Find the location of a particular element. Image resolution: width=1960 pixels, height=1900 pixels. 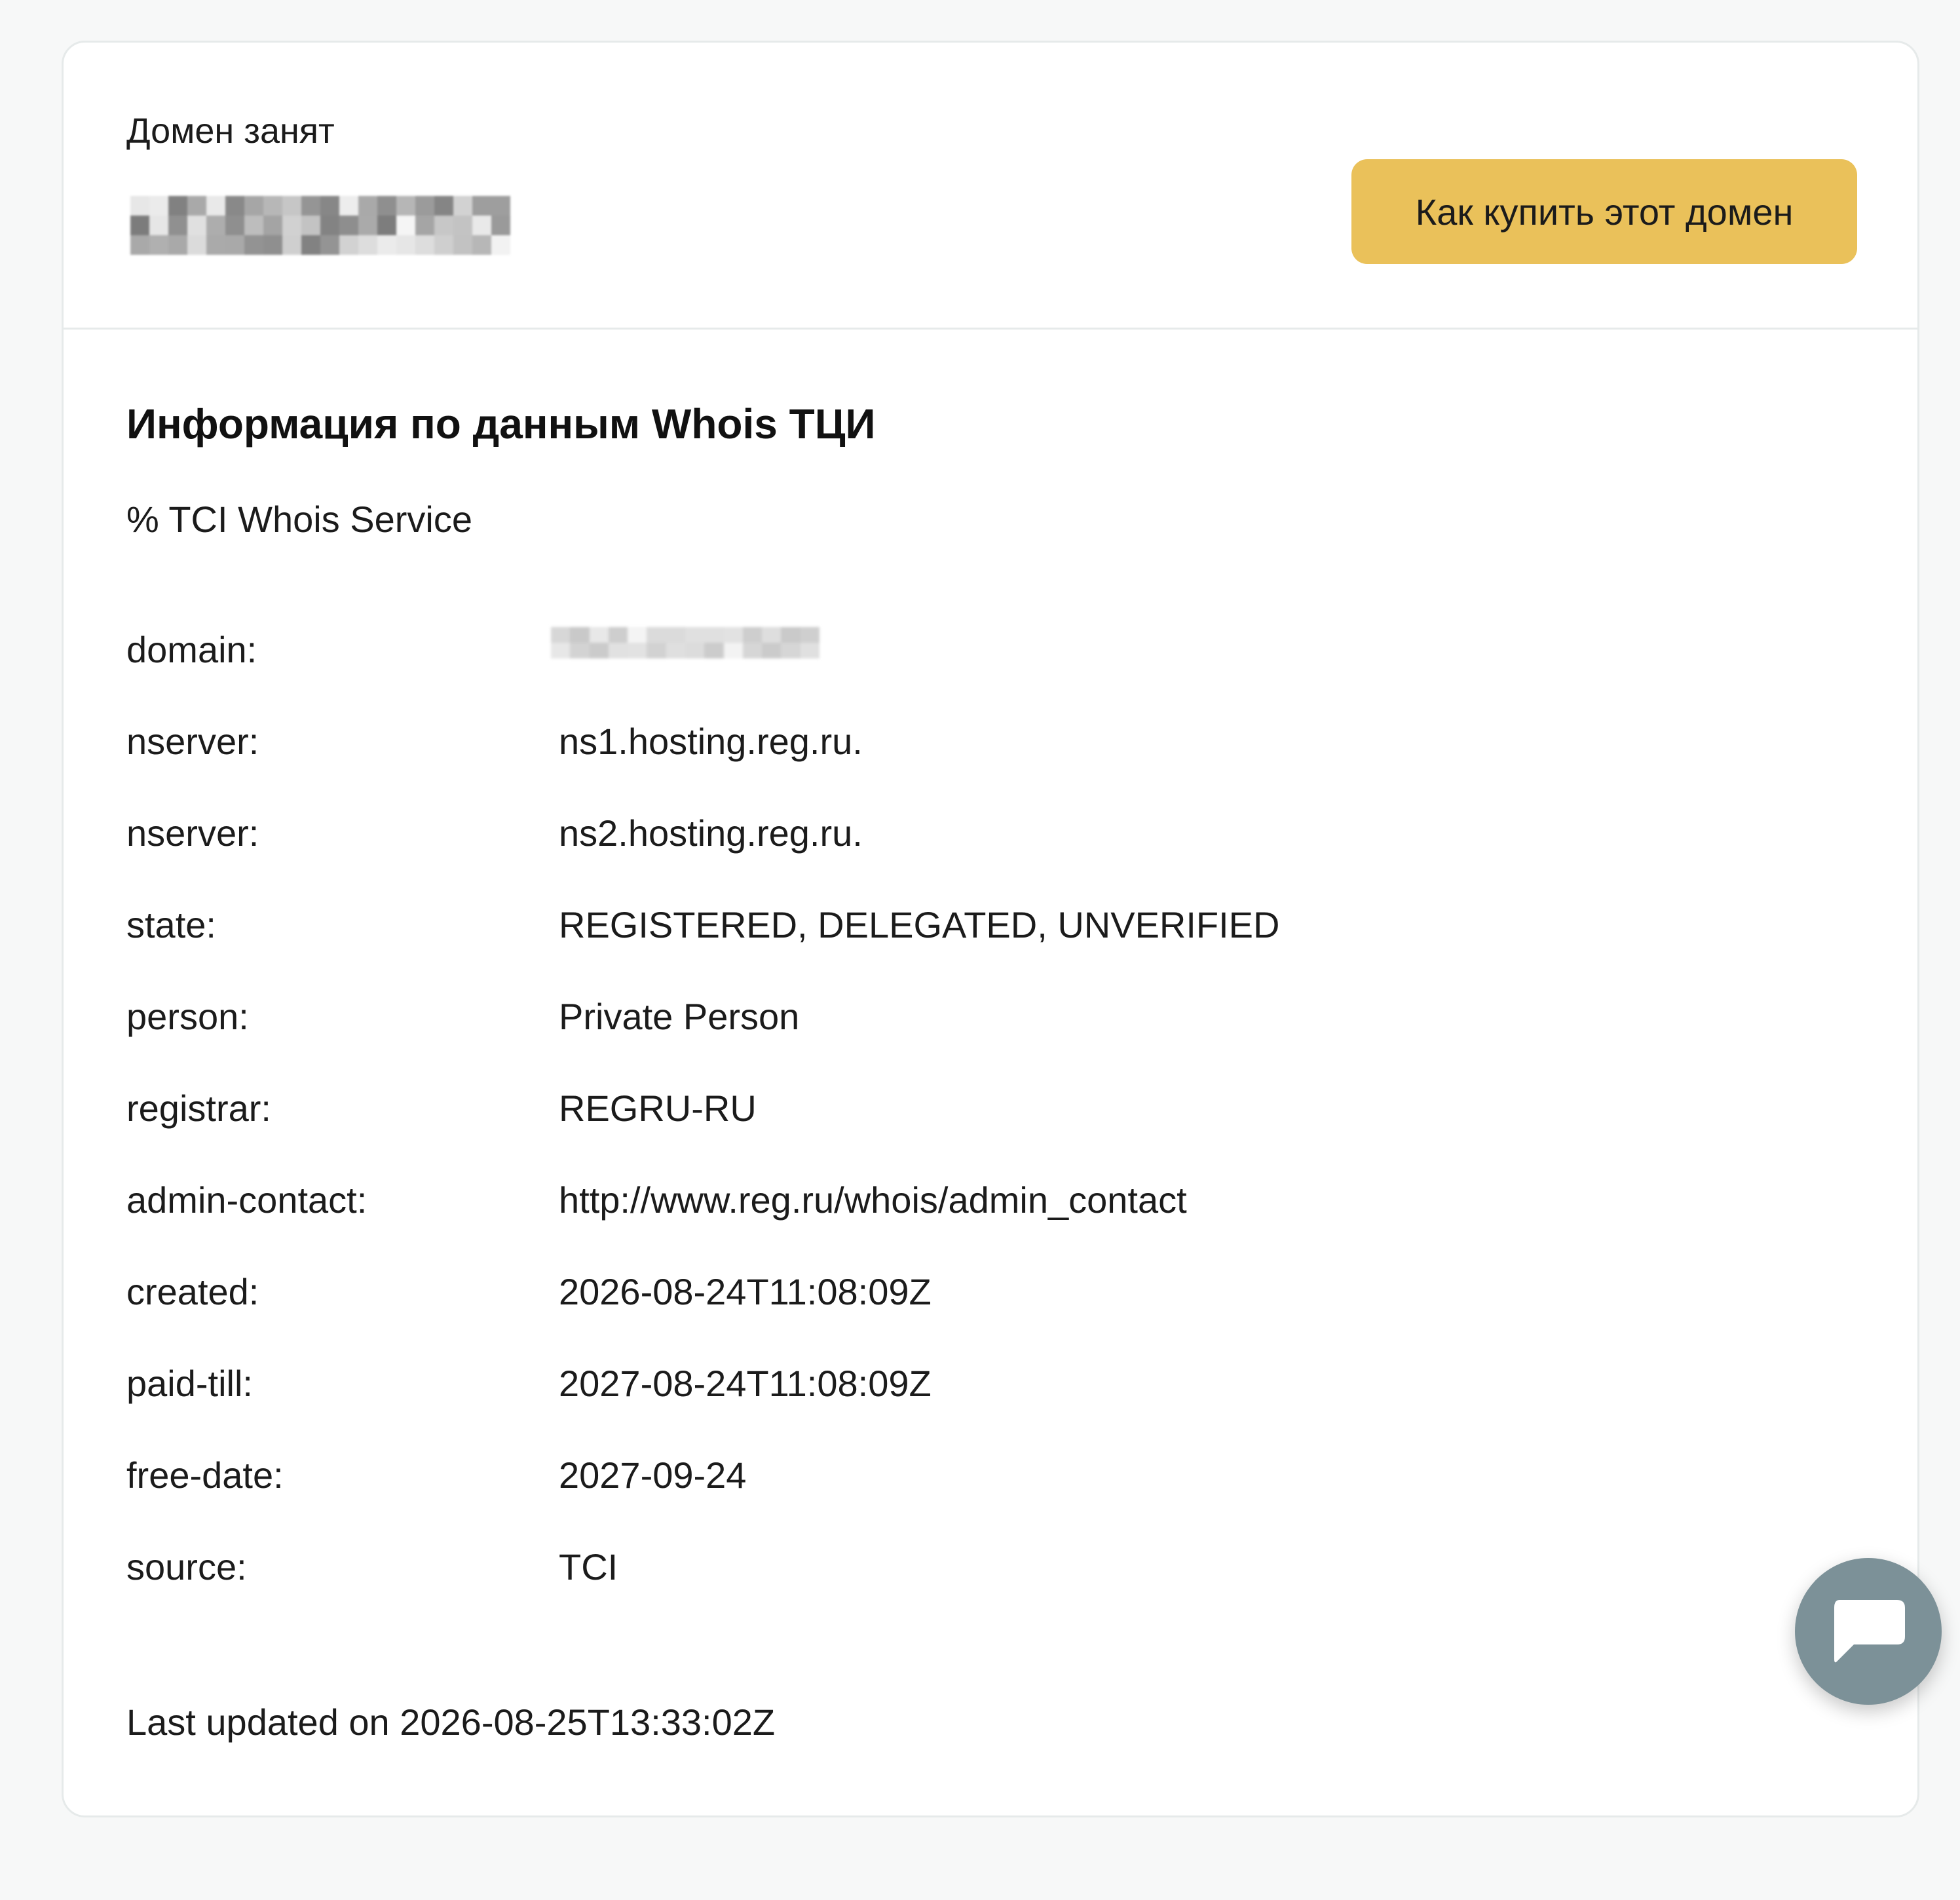

whois-row-key: state: is located at coordinates (171, 924).